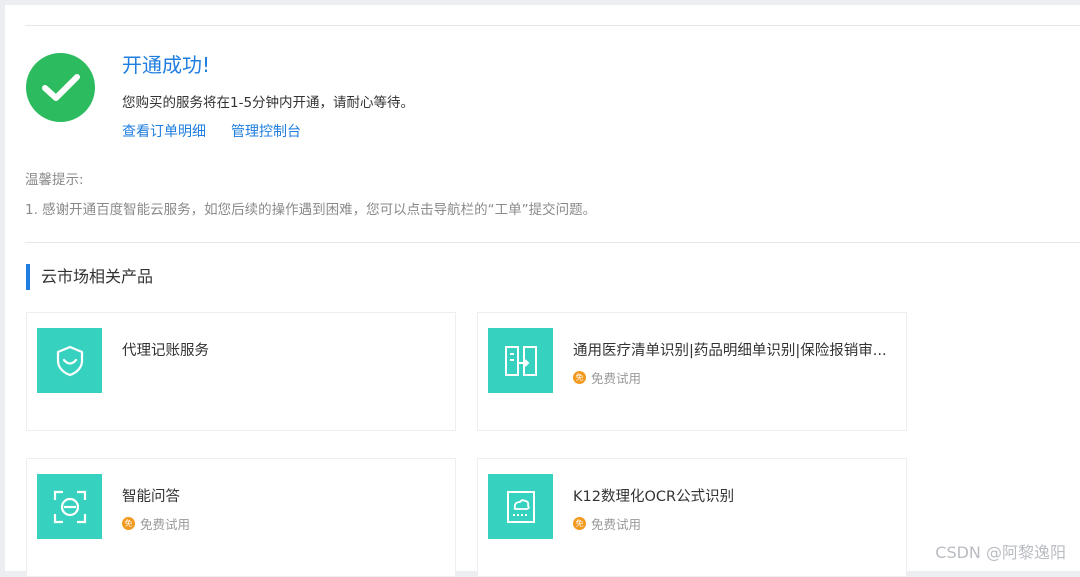 Image resolution: width=1080 pixels, height=577 pixels. I want to click on shield-smile-icon, so click(69, 360).